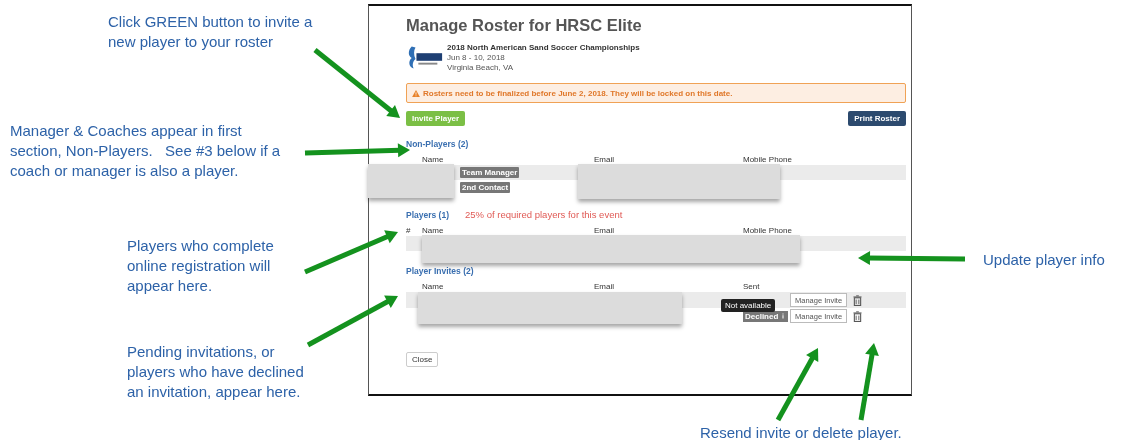  Describe the element at coordinates (201, 266) in the screenshot. I see `annotation-text: Players who complete online registration will appear here.` at that location.